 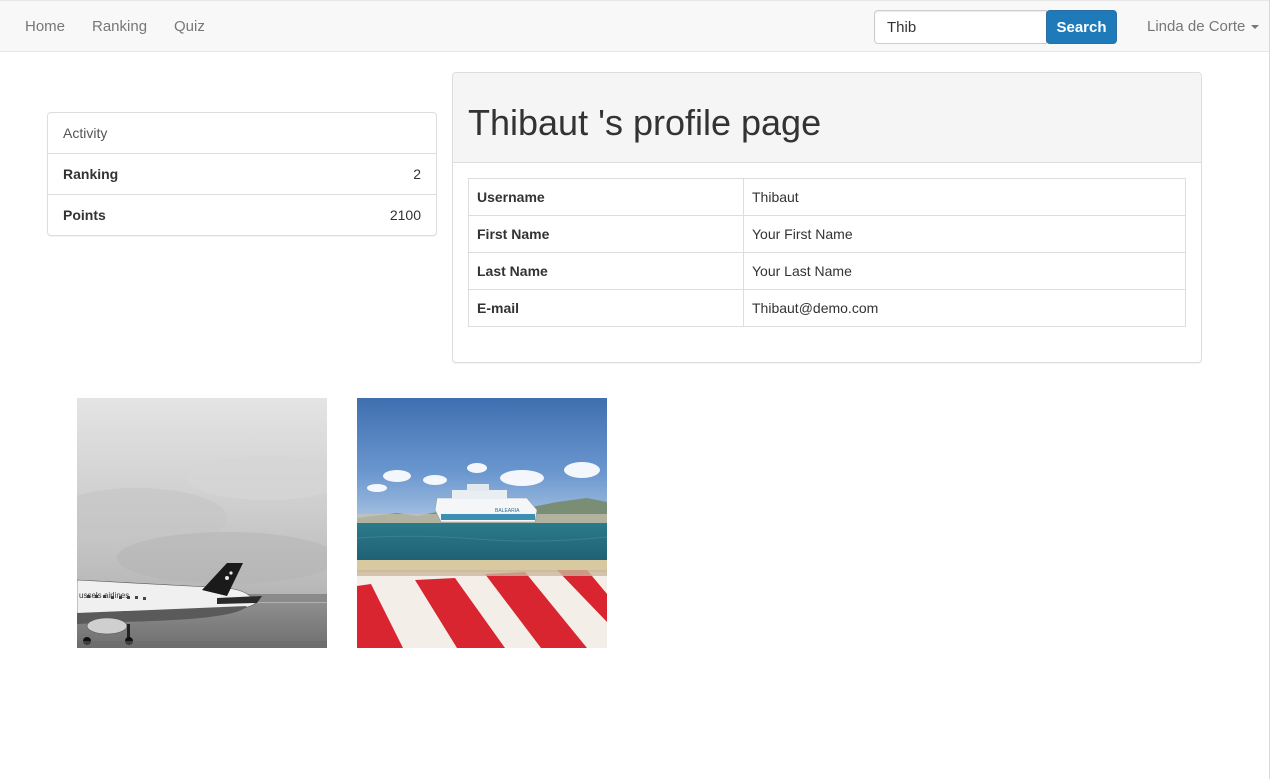 I want to click on user-menu-dropdown: Linda de Corte, so click(x=1203, y=26).